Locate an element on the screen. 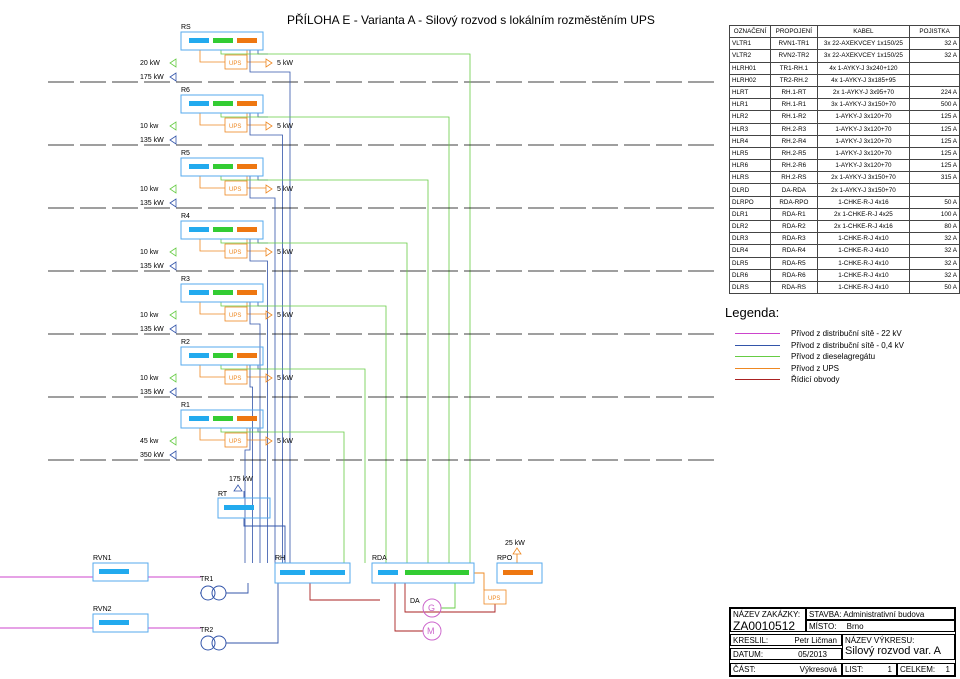 The height and width of the screenshot is (679, 960). table-cell: RDA-RS is located at coordinates (794, 287).